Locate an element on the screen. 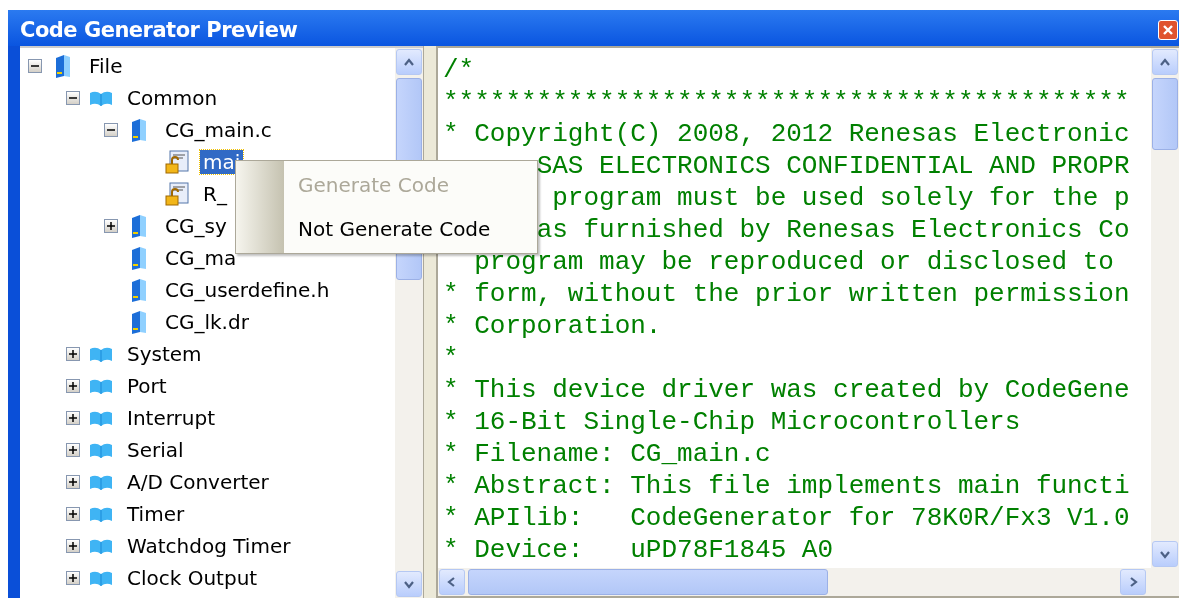  tree-item: Port is located at coordinates (147, 386).